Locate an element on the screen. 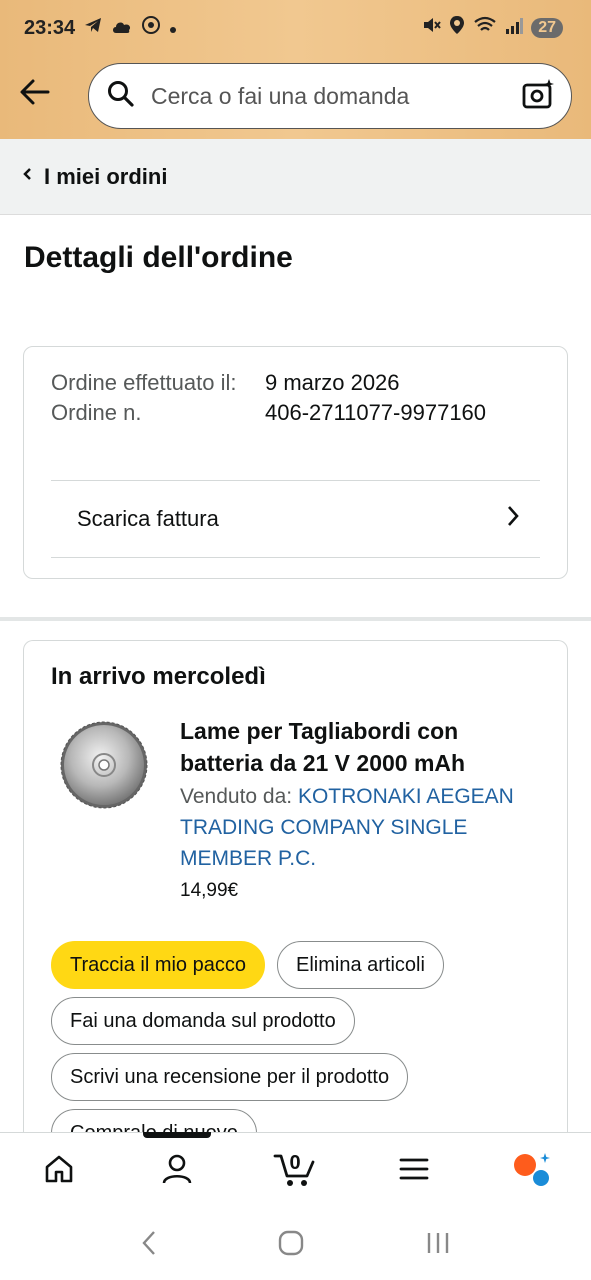 Image resolution: width=591 pixels, height=1280 pixels. system-back-icon is located at coordinates (149, 1245).